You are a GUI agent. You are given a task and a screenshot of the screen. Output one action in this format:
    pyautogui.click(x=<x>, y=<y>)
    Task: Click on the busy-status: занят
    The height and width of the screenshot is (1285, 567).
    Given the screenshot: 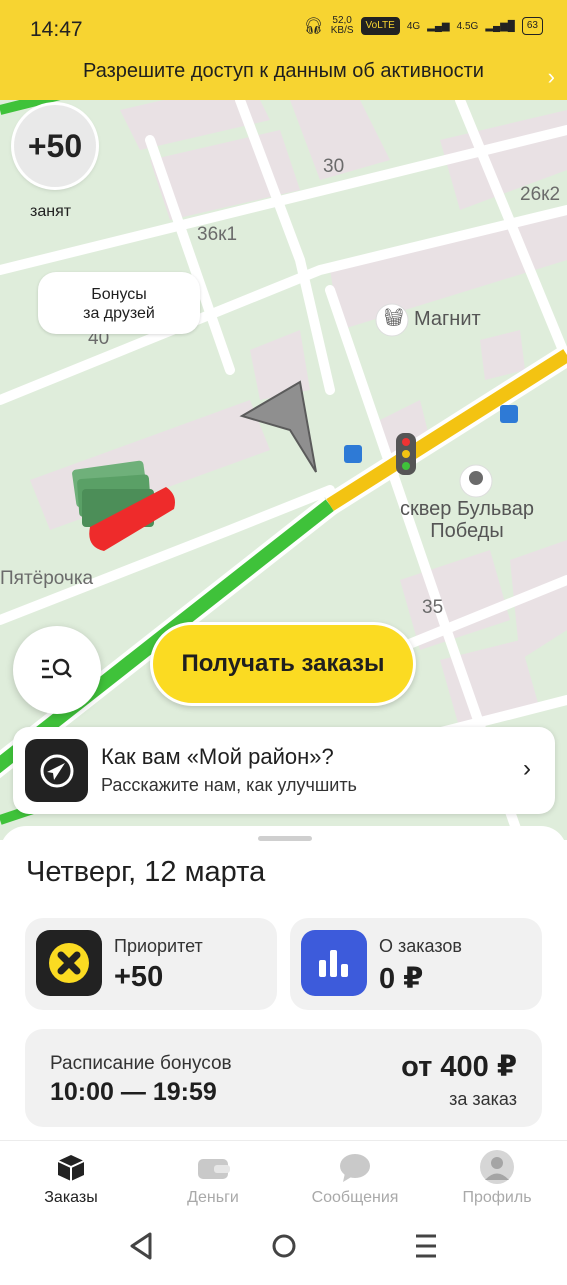 What is the action you would take?
    pyautogui.click(x=50, y=212)
    